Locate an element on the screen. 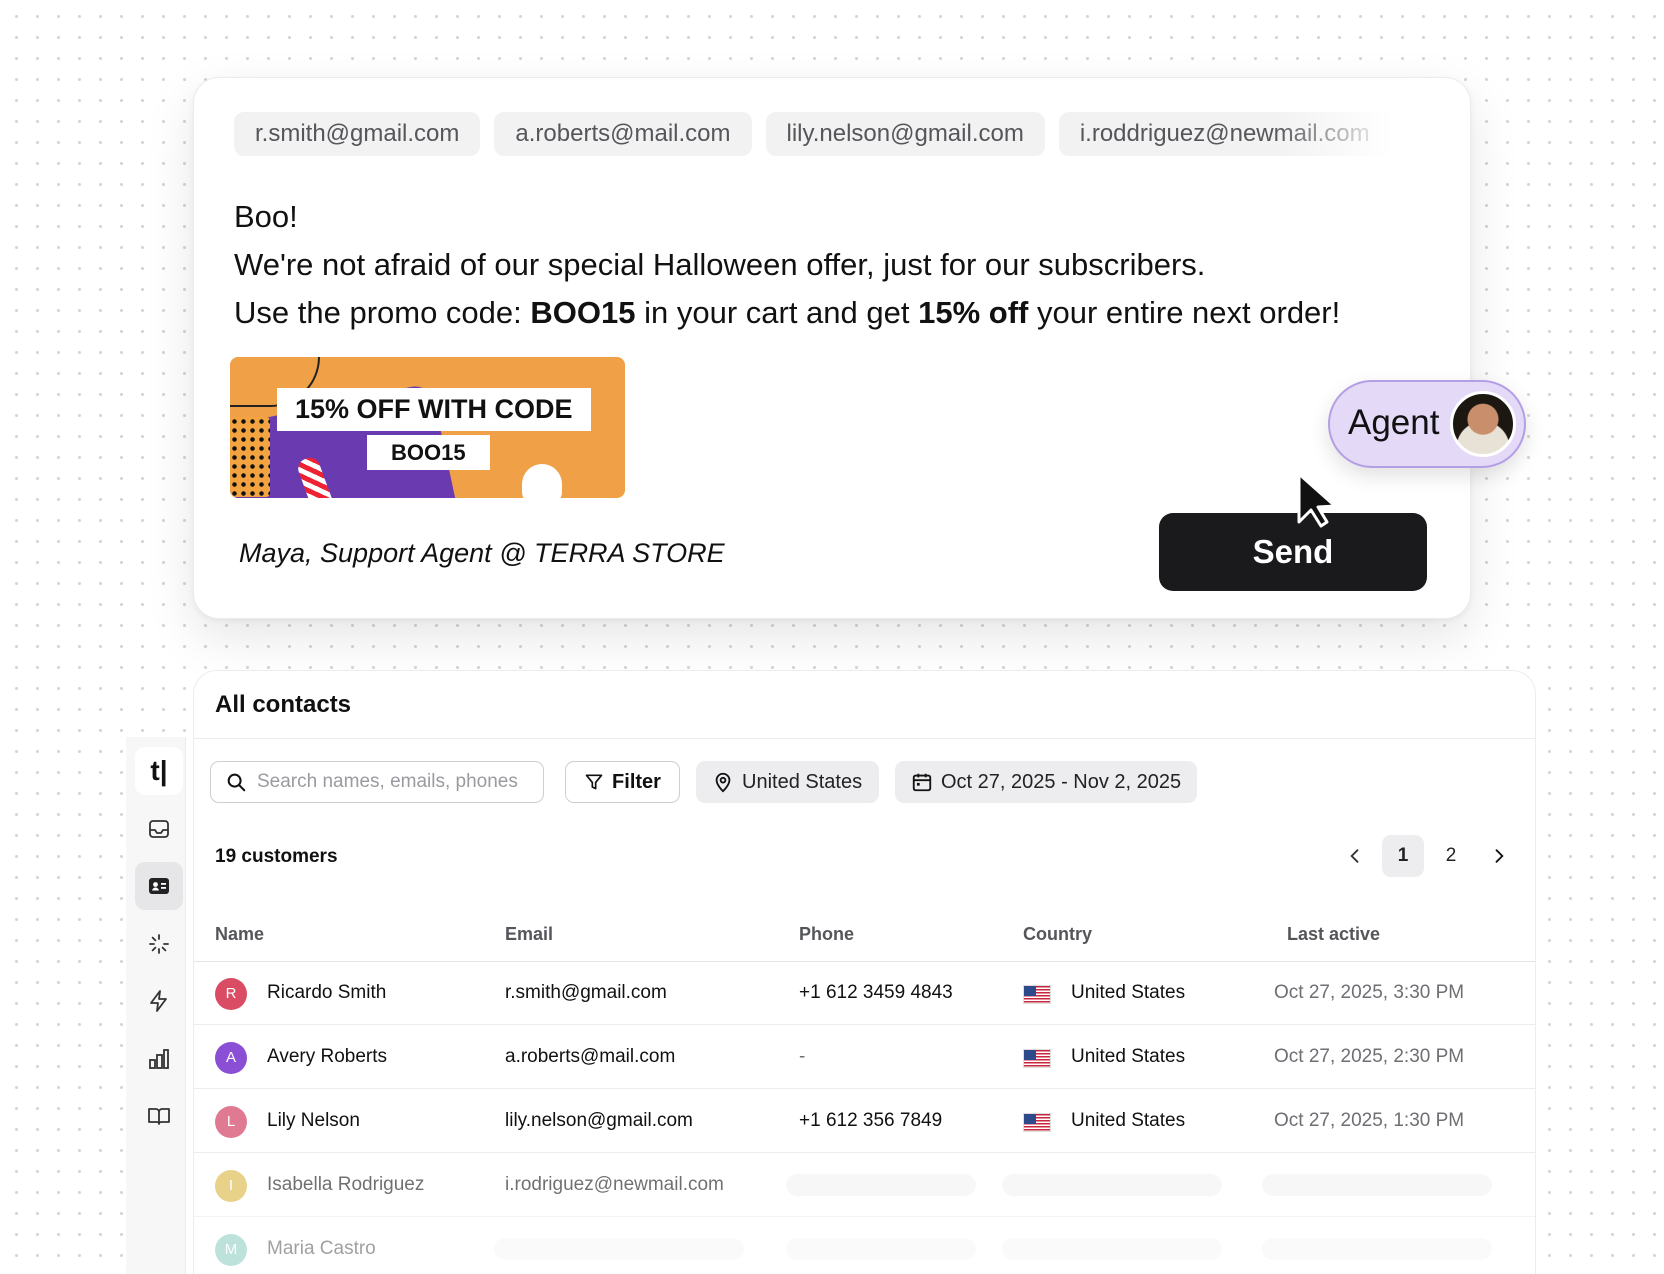  recipient-chip: lily.nelson@gmail.com is located at coordinates (905, 134).